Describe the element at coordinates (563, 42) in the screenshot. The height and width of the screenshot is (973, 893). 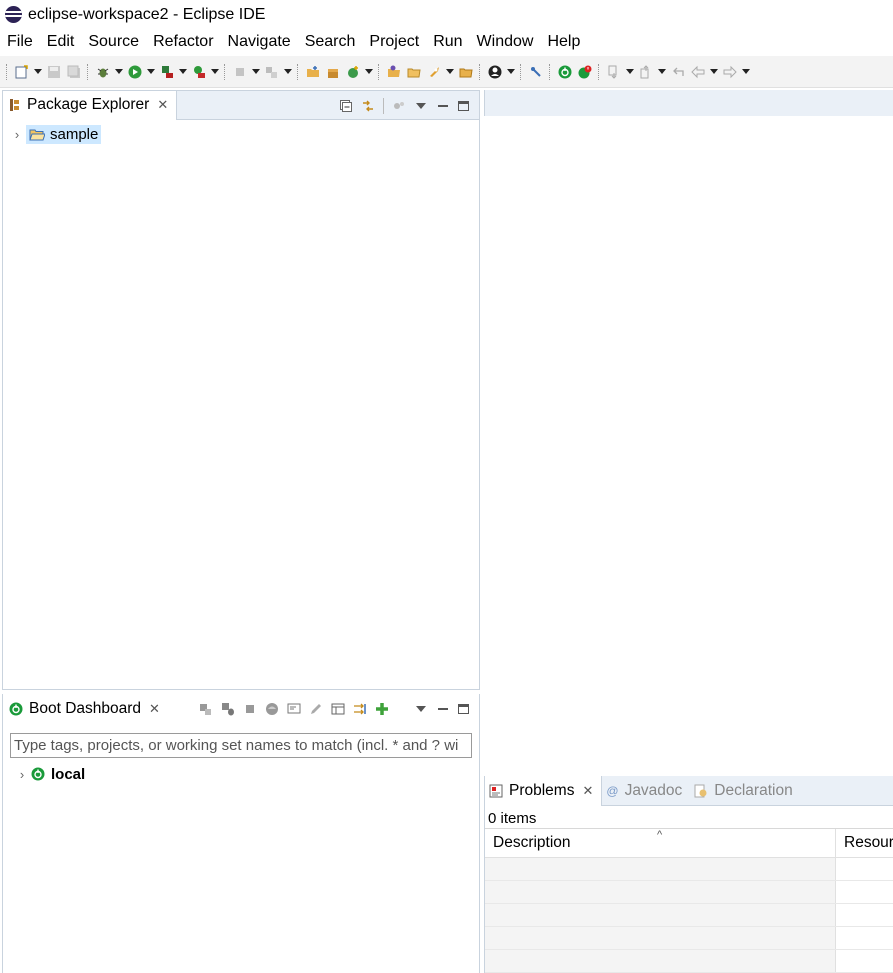
I see `menu-help: Help` at that location.